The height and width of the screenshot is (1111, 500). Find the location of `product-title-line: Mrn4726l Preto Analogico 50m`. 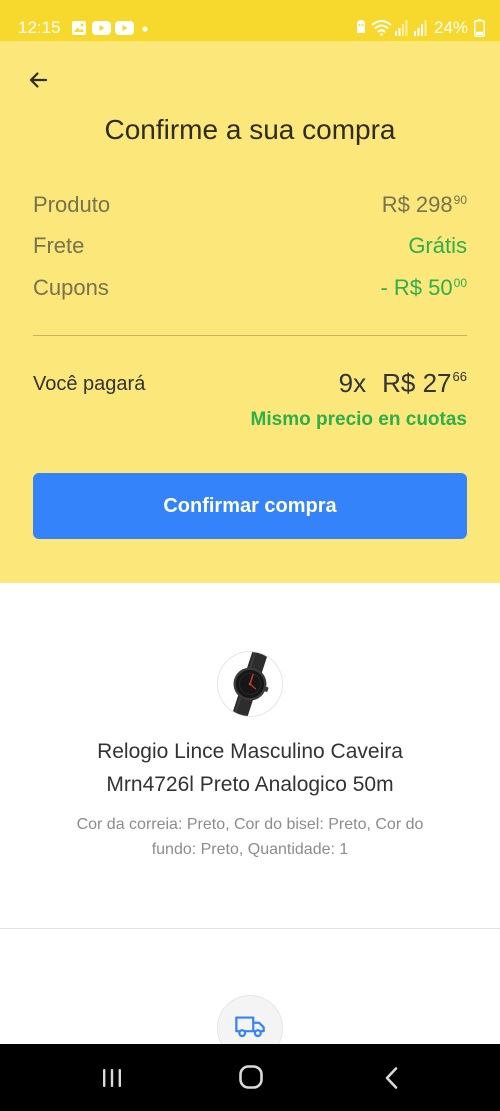

product-title-line: Mrn4726l Preto Analogico 50m is located at coordinates (250, 784).